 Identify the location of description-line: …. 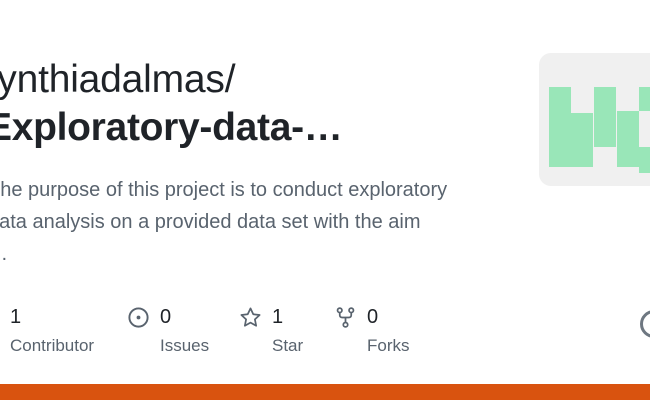
(254, 254).